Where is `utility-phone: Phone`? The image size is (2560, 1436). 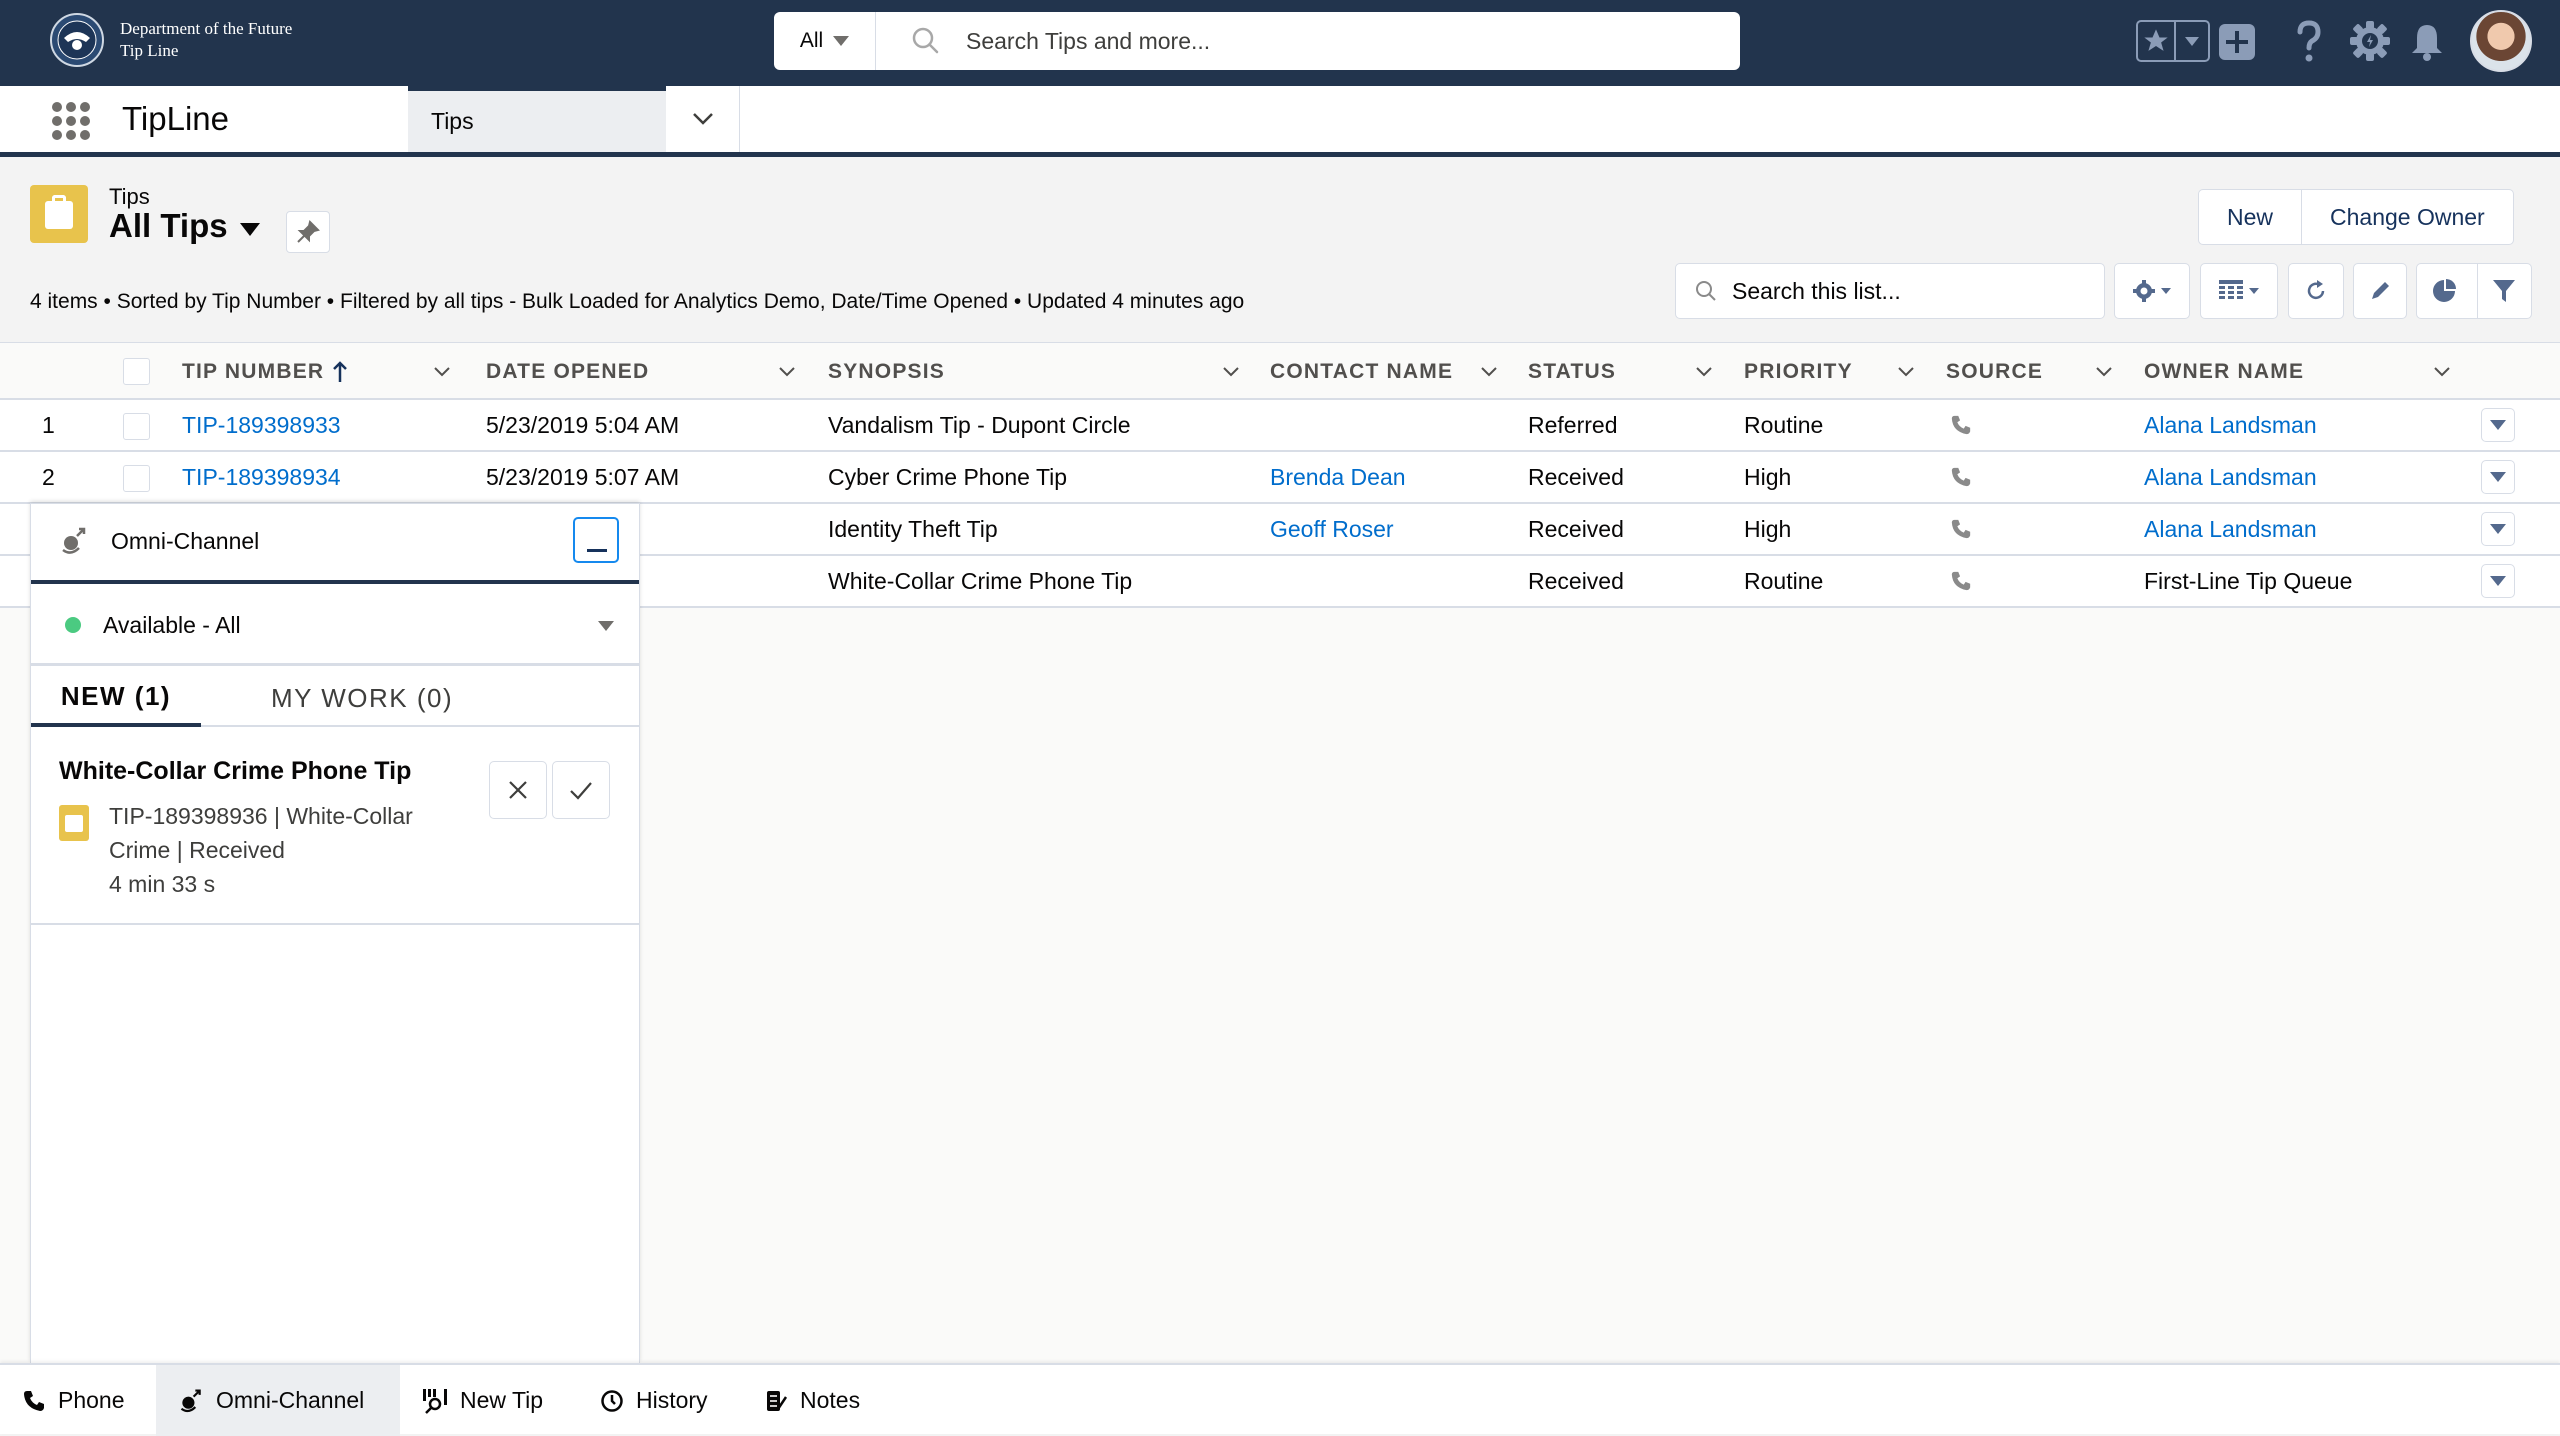
utility-phone: Phone is located at coordinates (73, 1400).